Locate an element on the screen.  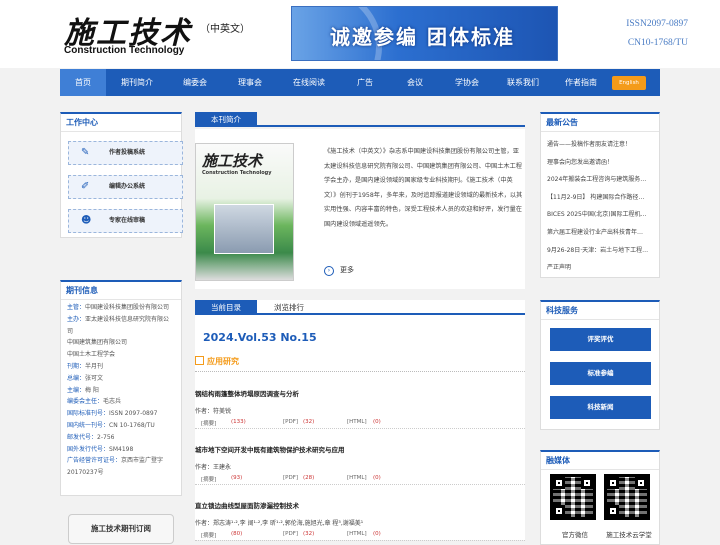
article-title: 城市地下空间开发中既有建筑物保护技术研究与应用 is located at coordinates (360, 449).